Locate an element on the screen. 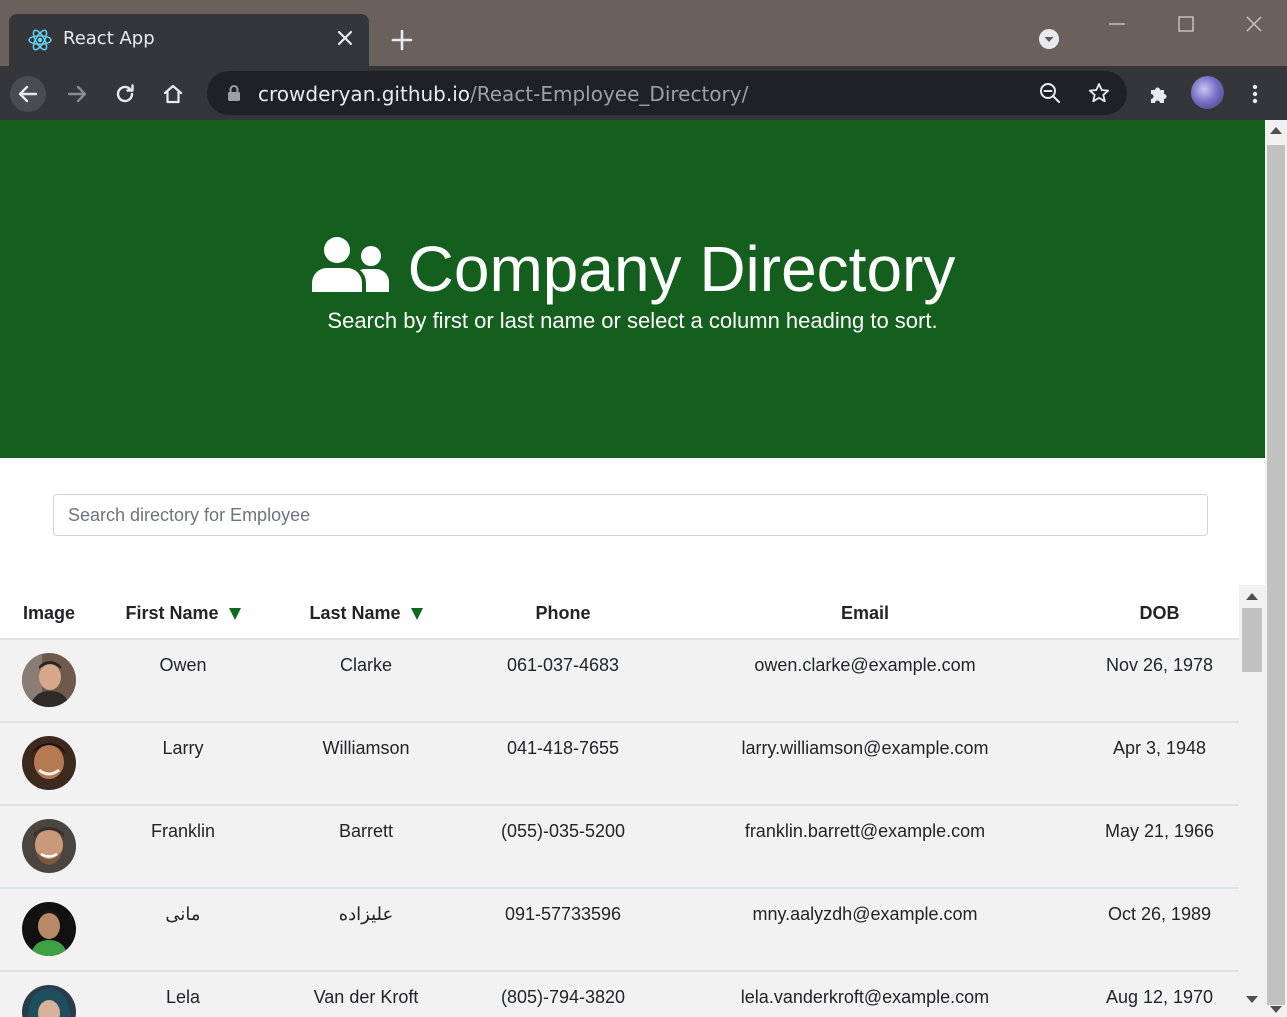 The width and height of the screenshot is (1287, 1017). more-vert-icon is located at coordinates (1255, 94).